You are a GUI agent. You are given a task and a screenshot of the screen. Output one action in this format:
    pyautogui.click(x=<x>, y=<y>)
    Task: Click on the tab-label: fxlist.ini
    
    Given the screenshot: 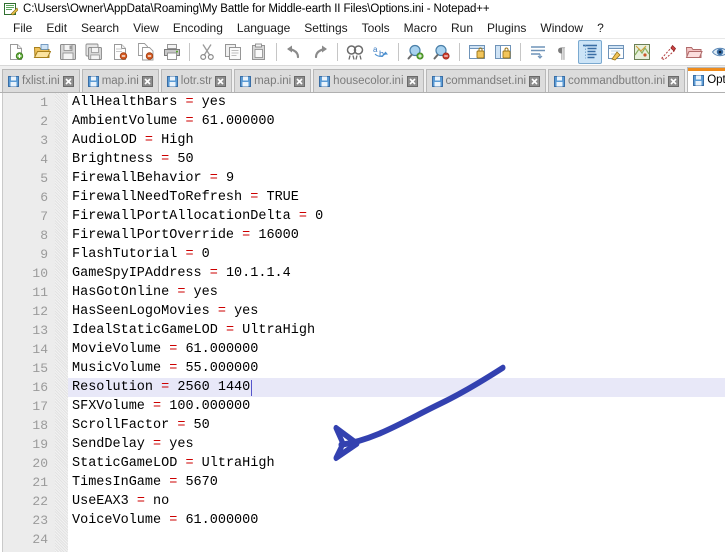 What is the action you would take?
    pyautogui.click(x=41, y=81)
    